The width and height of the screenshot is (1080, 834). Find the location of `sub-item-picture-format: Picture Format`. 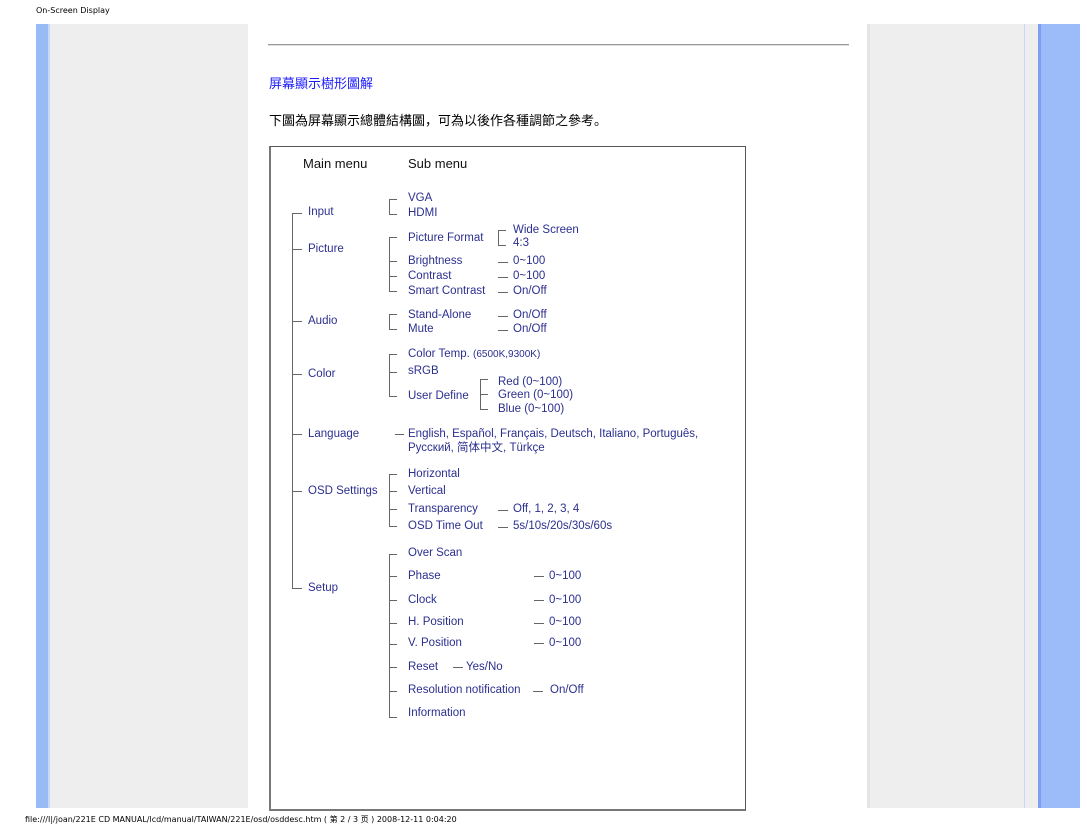

sub-item-picture-format: Picture Format is located at coordinates (446, 238).